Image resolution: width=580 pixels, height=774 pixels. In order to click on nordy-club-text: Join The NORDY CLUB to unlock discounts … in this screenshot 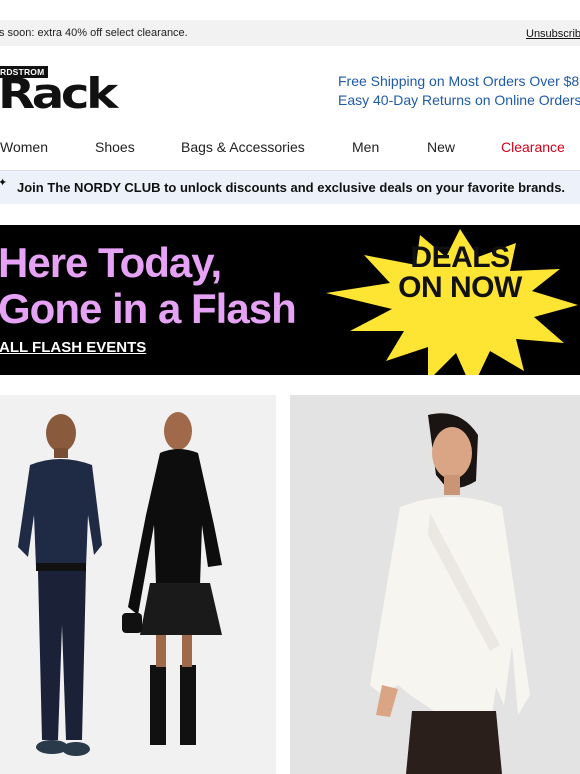, I will do `click(291, 187)`.